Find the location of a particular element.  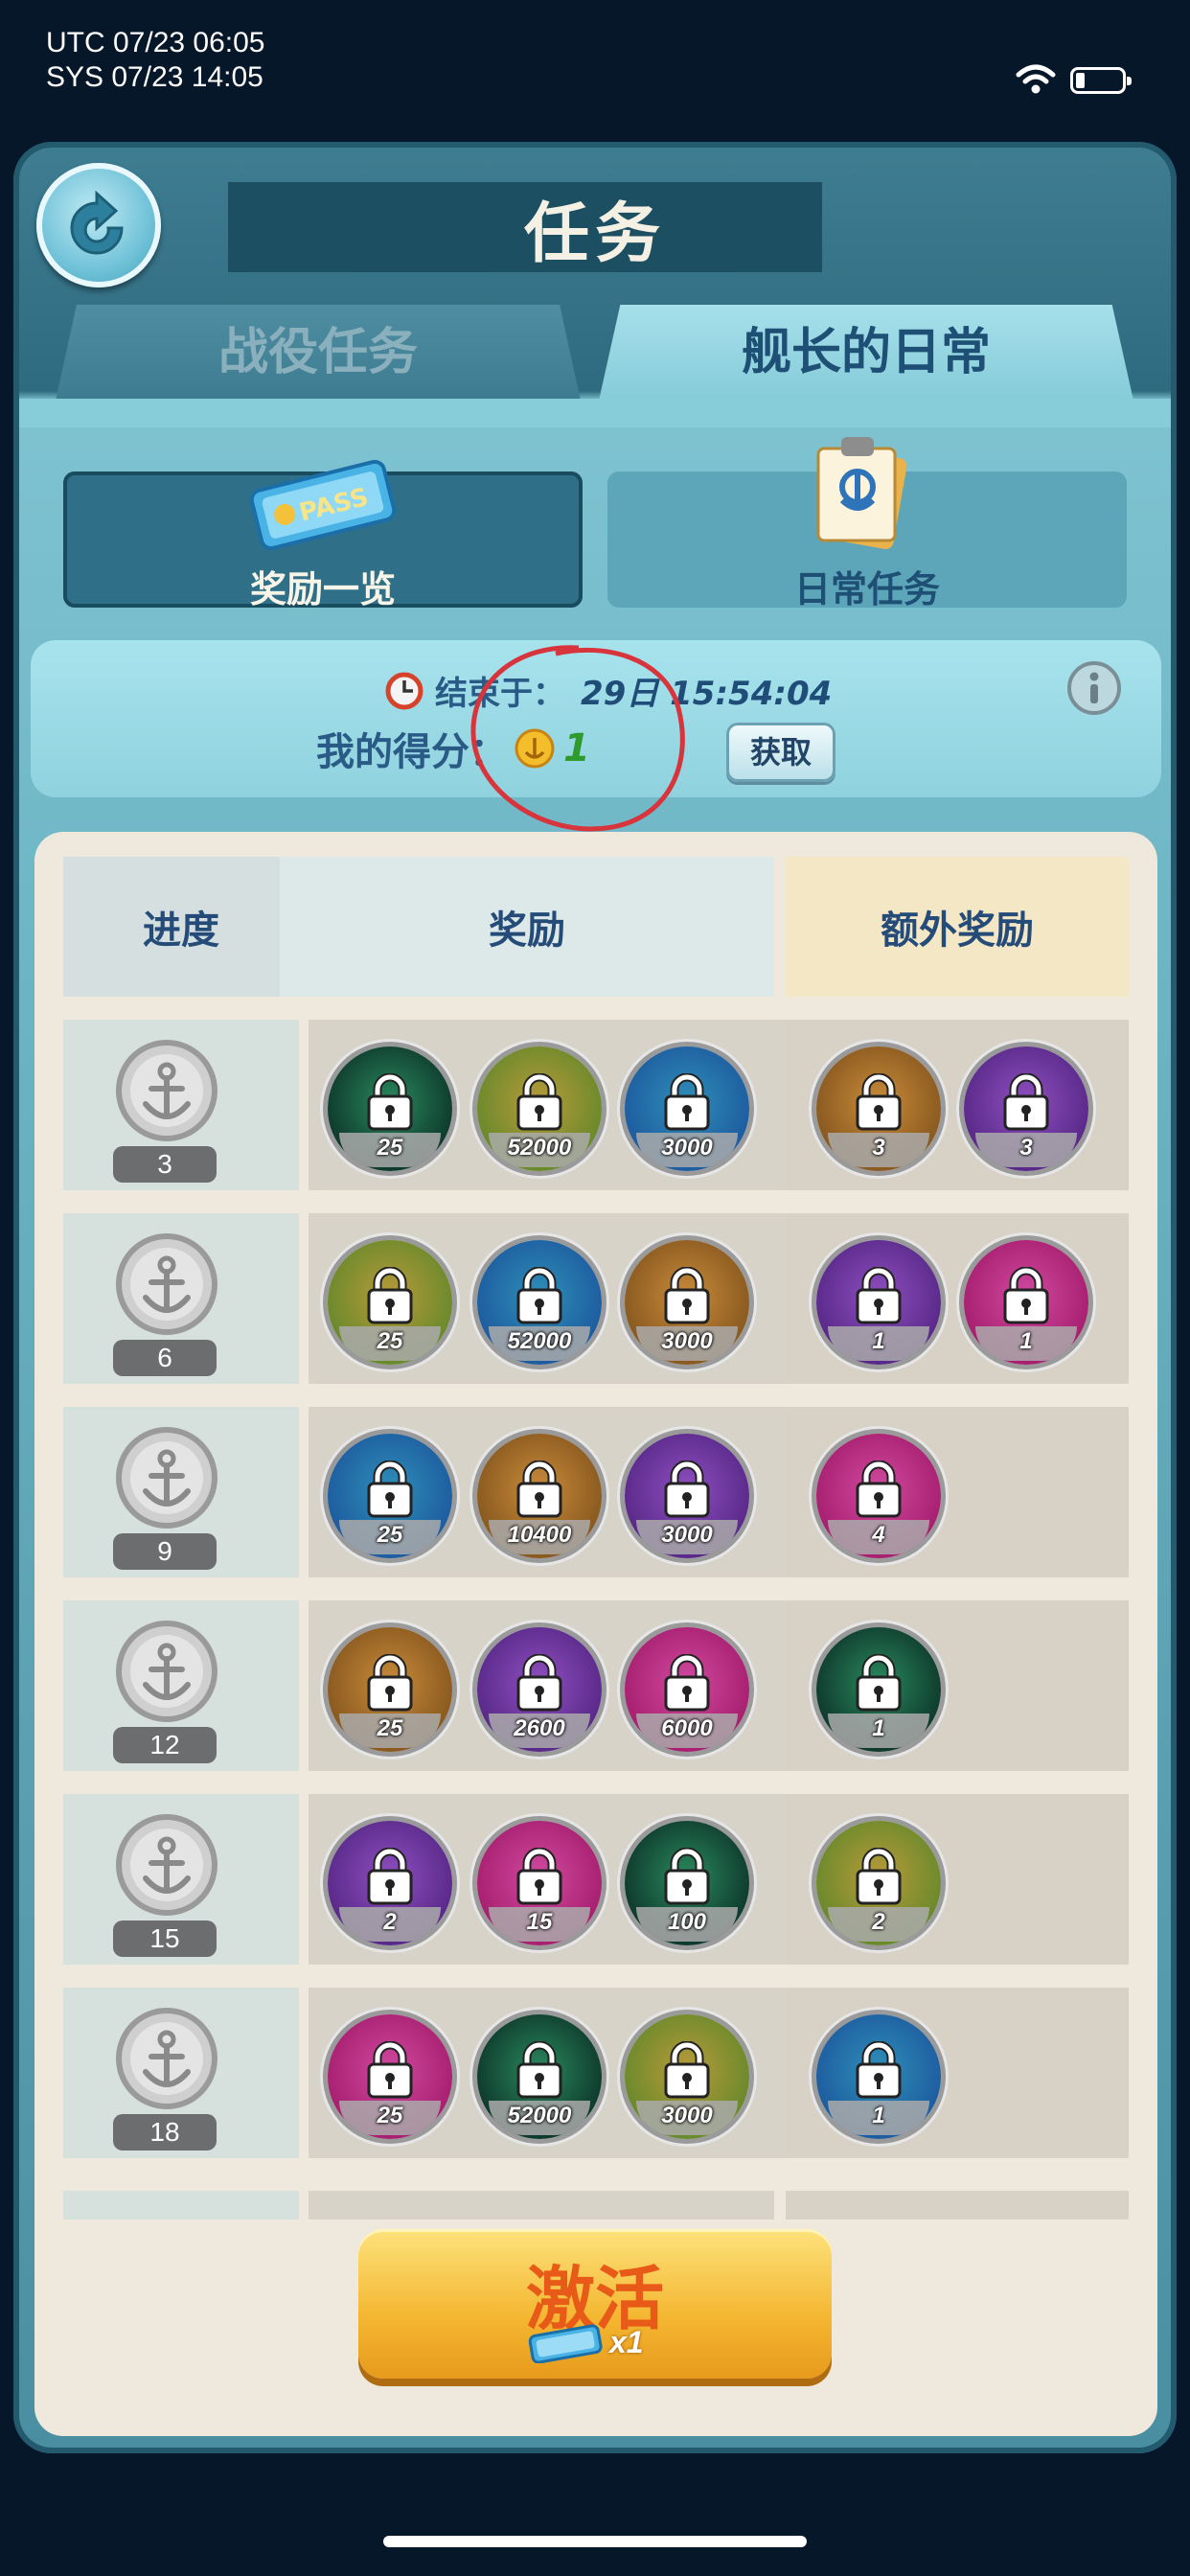

progress-cell: 9 is located at coordinates (181, 1492).